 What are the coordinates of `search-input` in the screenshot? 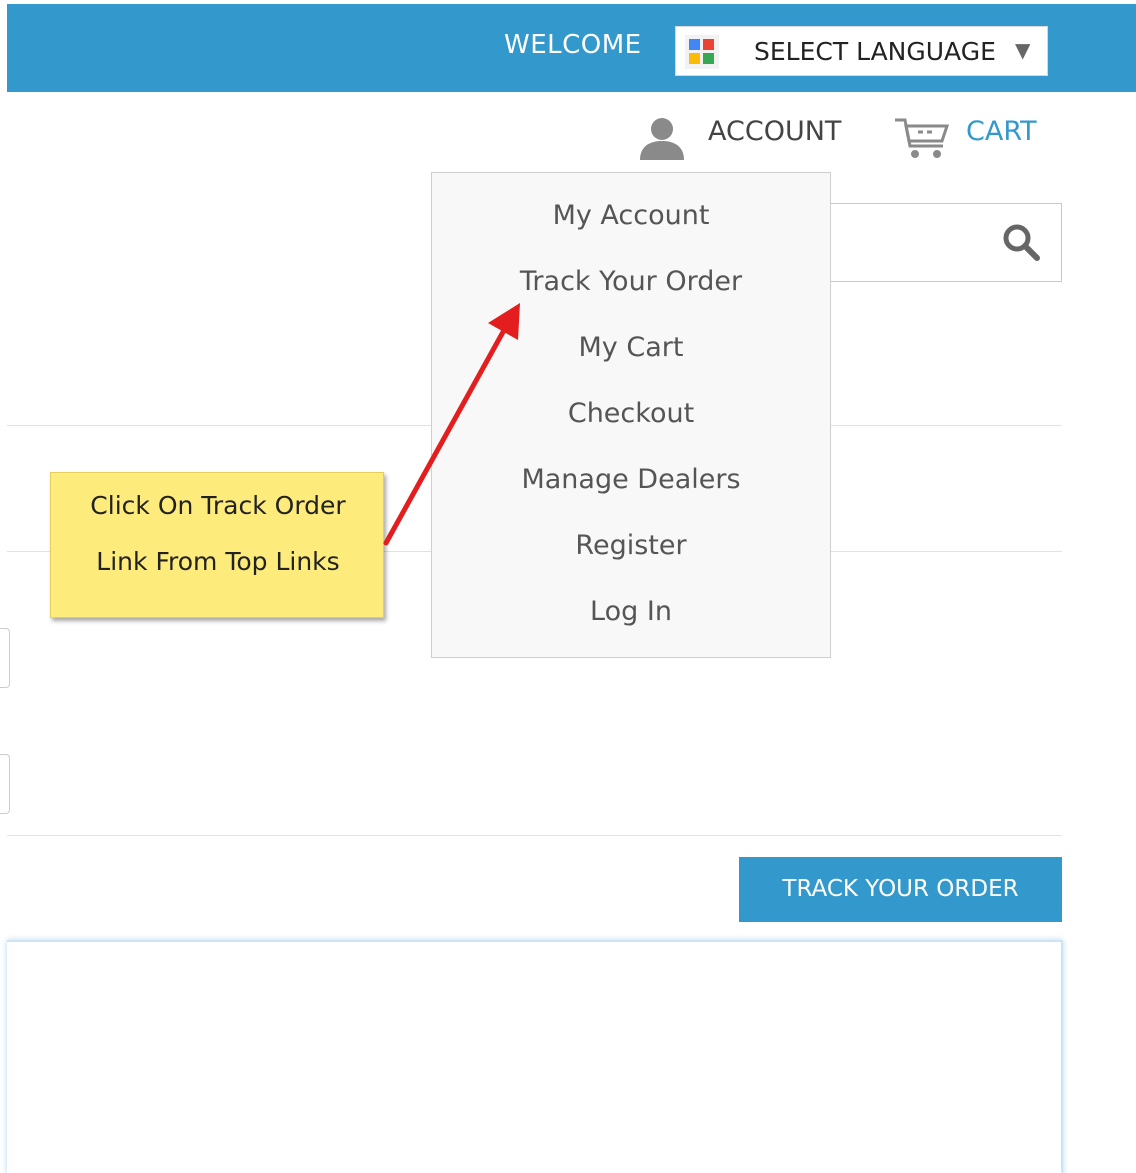 It's located at (931, 242).